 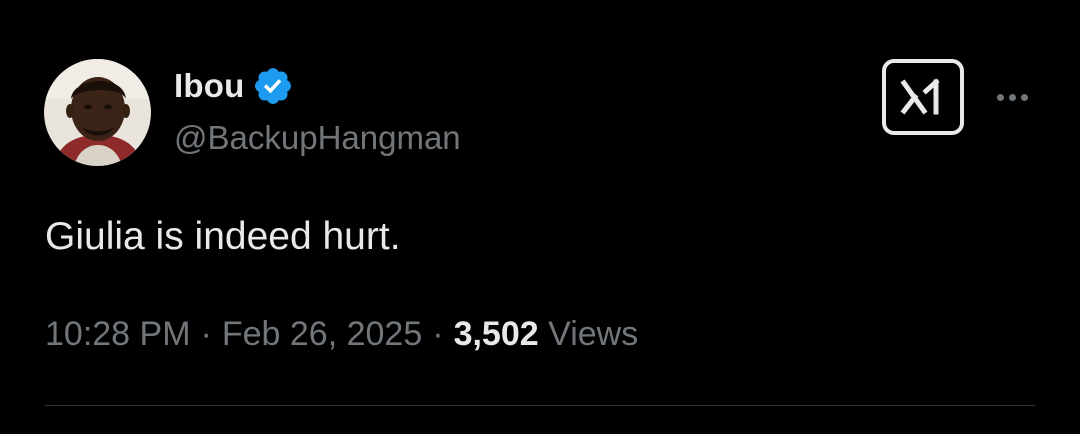 I want to click on divider, so click(x=540, y=405).